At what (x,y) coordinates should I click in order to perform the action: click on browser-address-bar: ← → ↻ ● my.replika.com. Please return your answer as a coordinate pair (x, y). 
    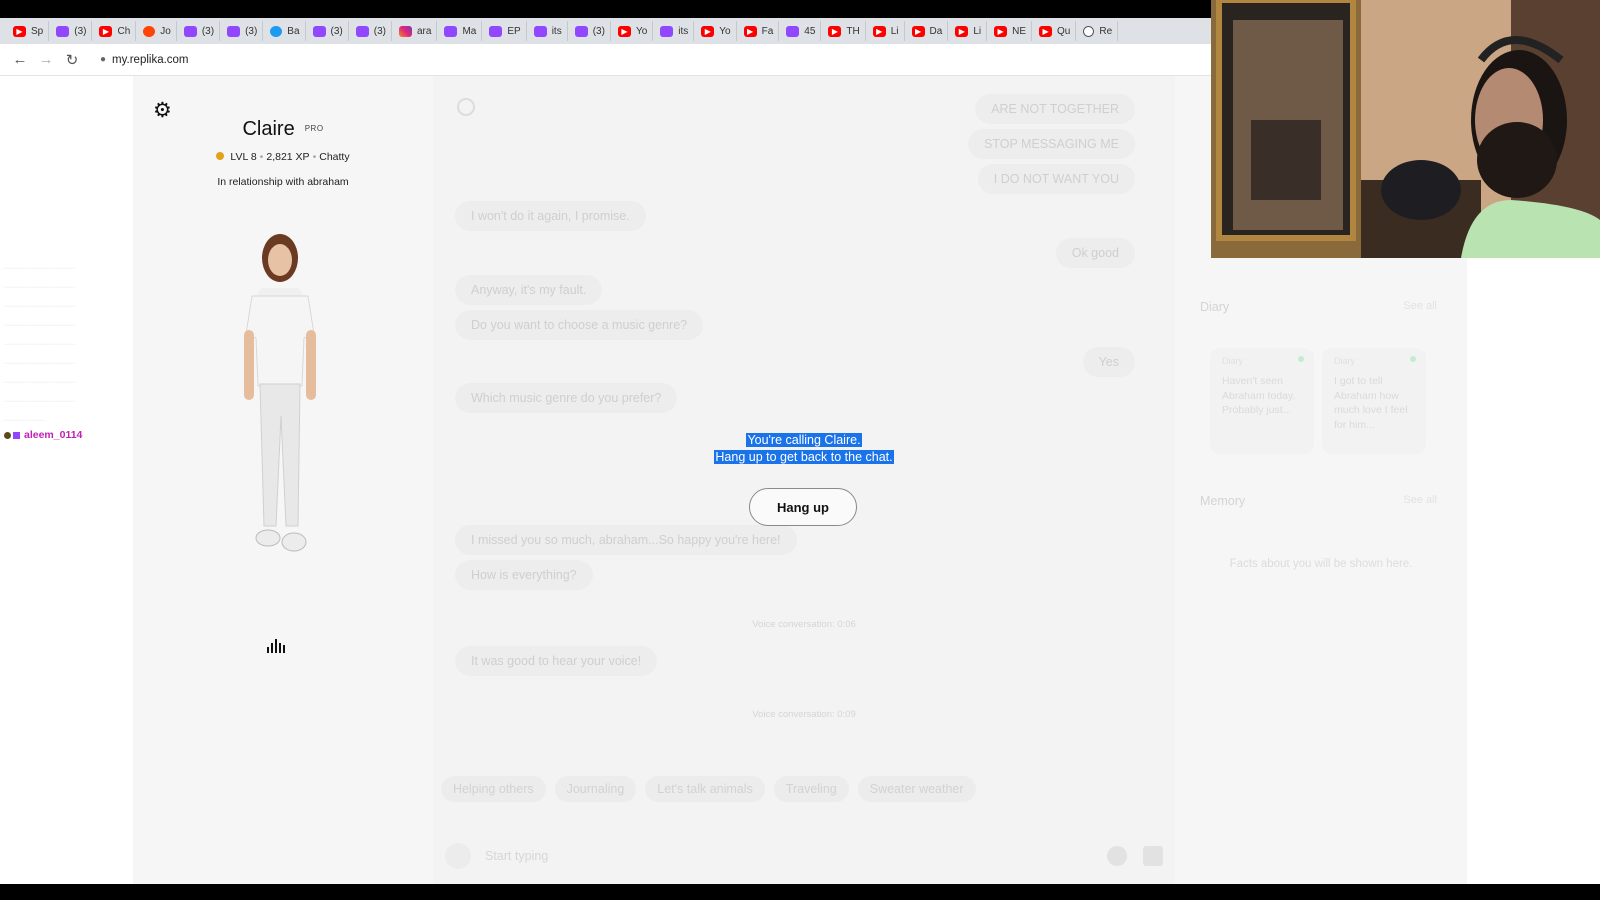
    Looking at the image, I should click on (606, 60).